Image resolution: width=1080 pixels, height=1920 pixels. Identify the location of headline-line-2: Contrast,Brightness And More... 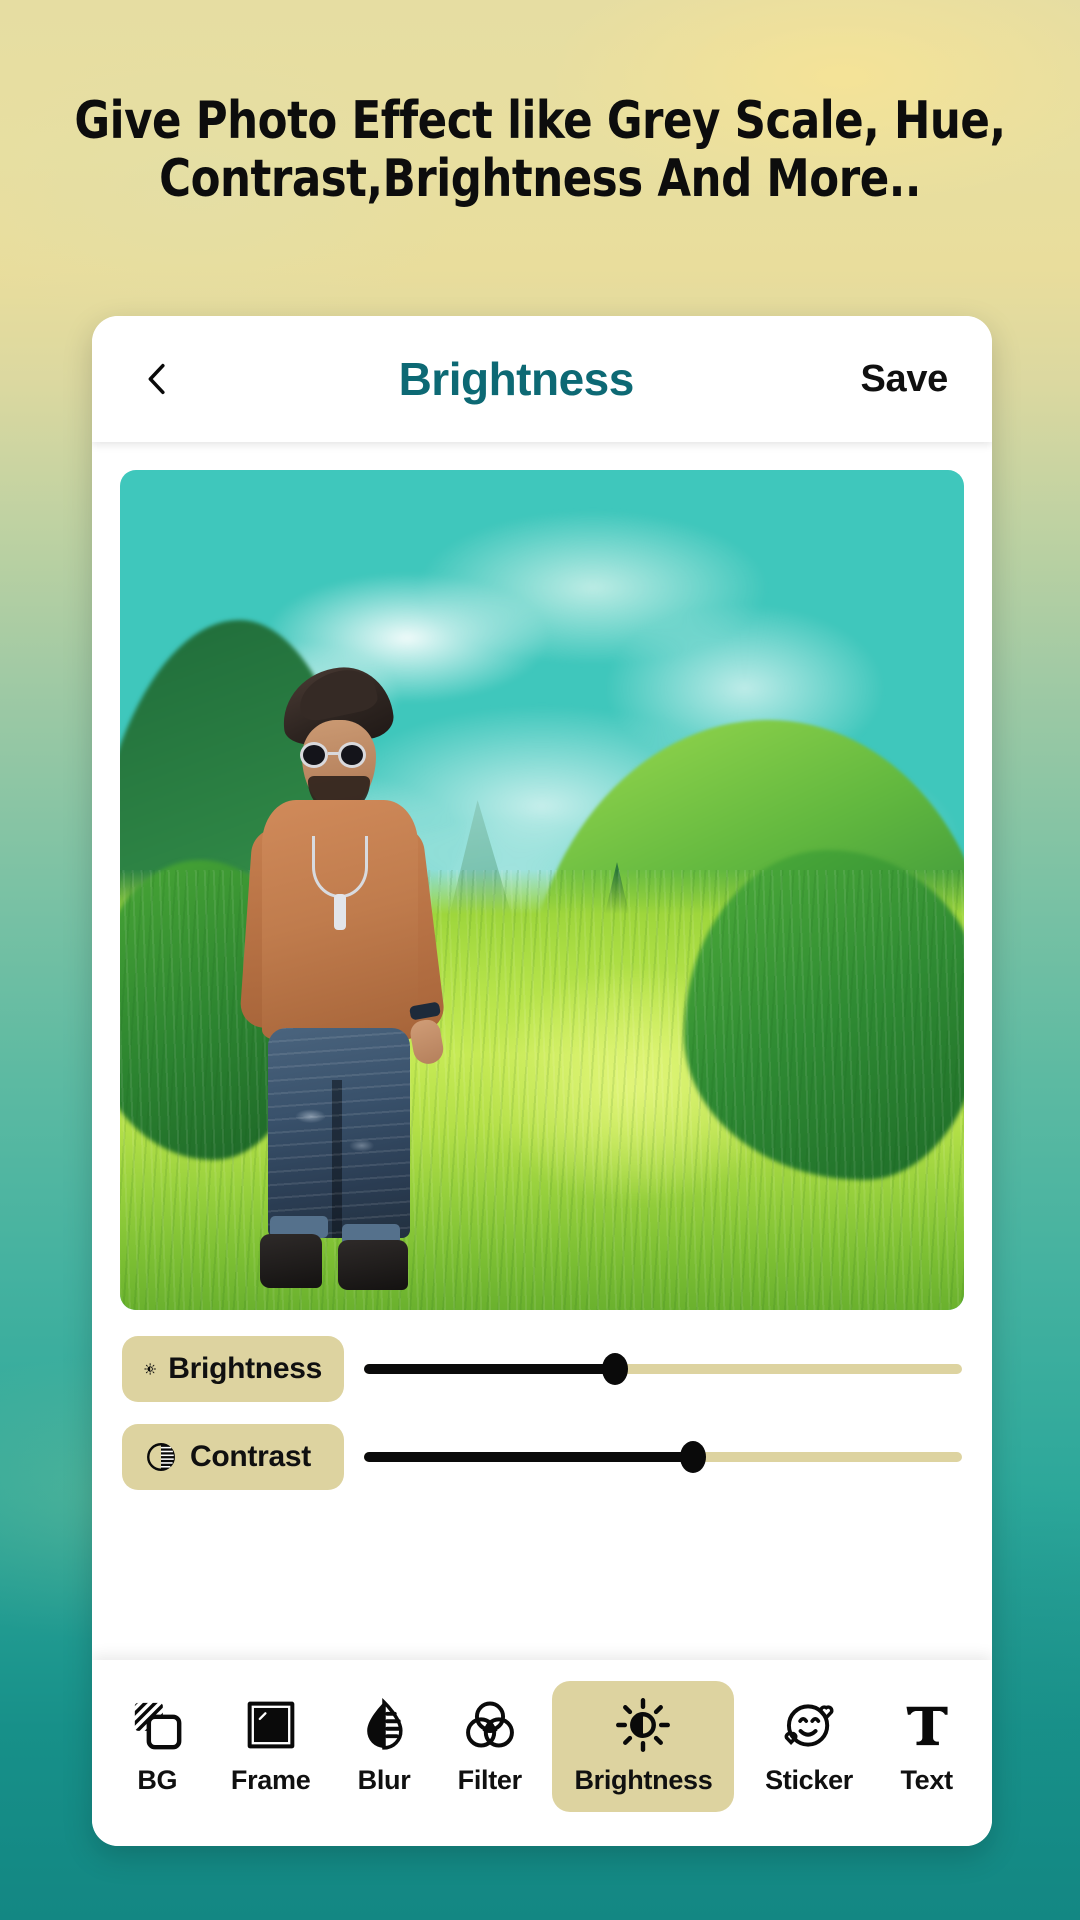
(540, 179).